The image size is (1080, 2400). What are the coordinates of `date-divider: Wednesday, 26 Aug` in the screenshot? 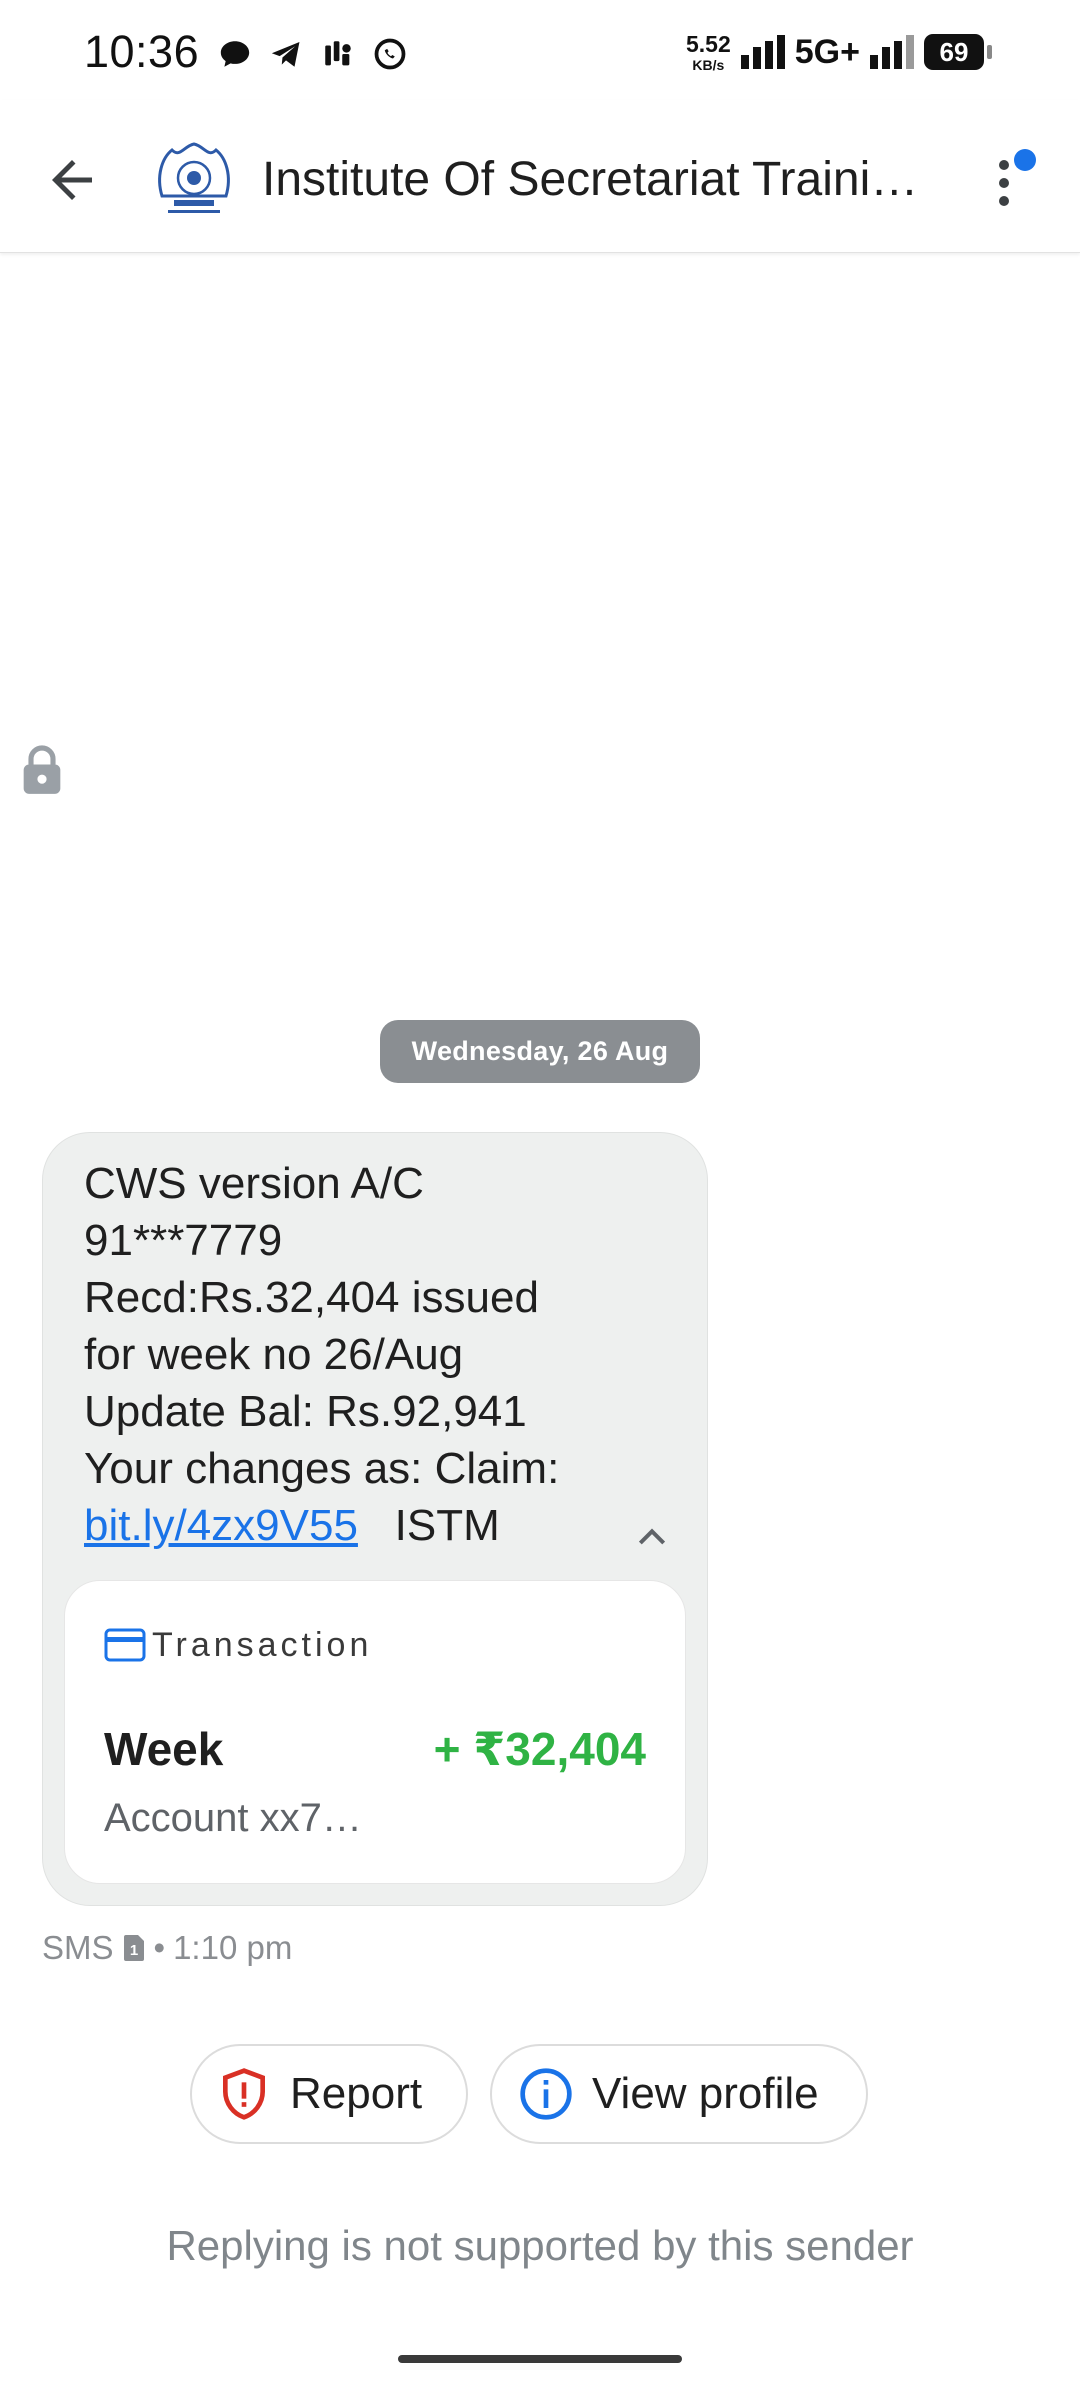 It's located at (540, 1051).